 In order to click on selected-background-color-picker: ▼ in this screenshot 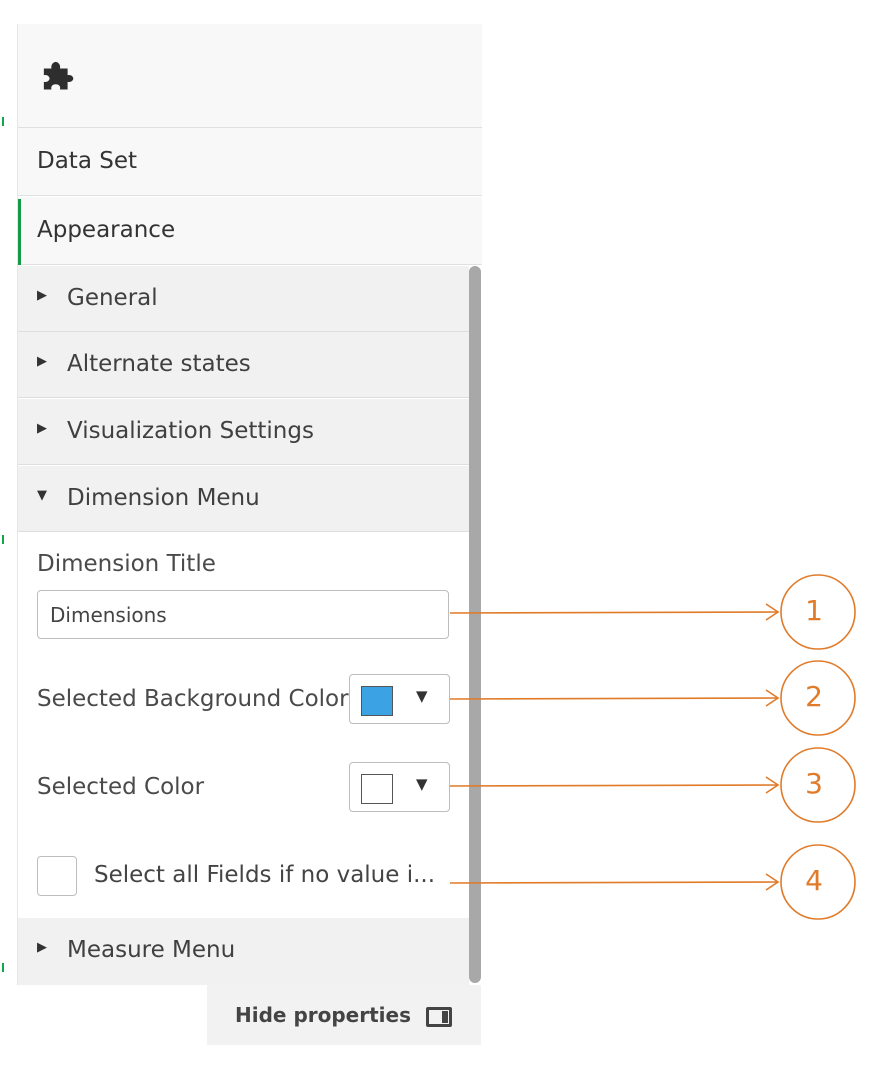, I will do `click(399, 699)`.